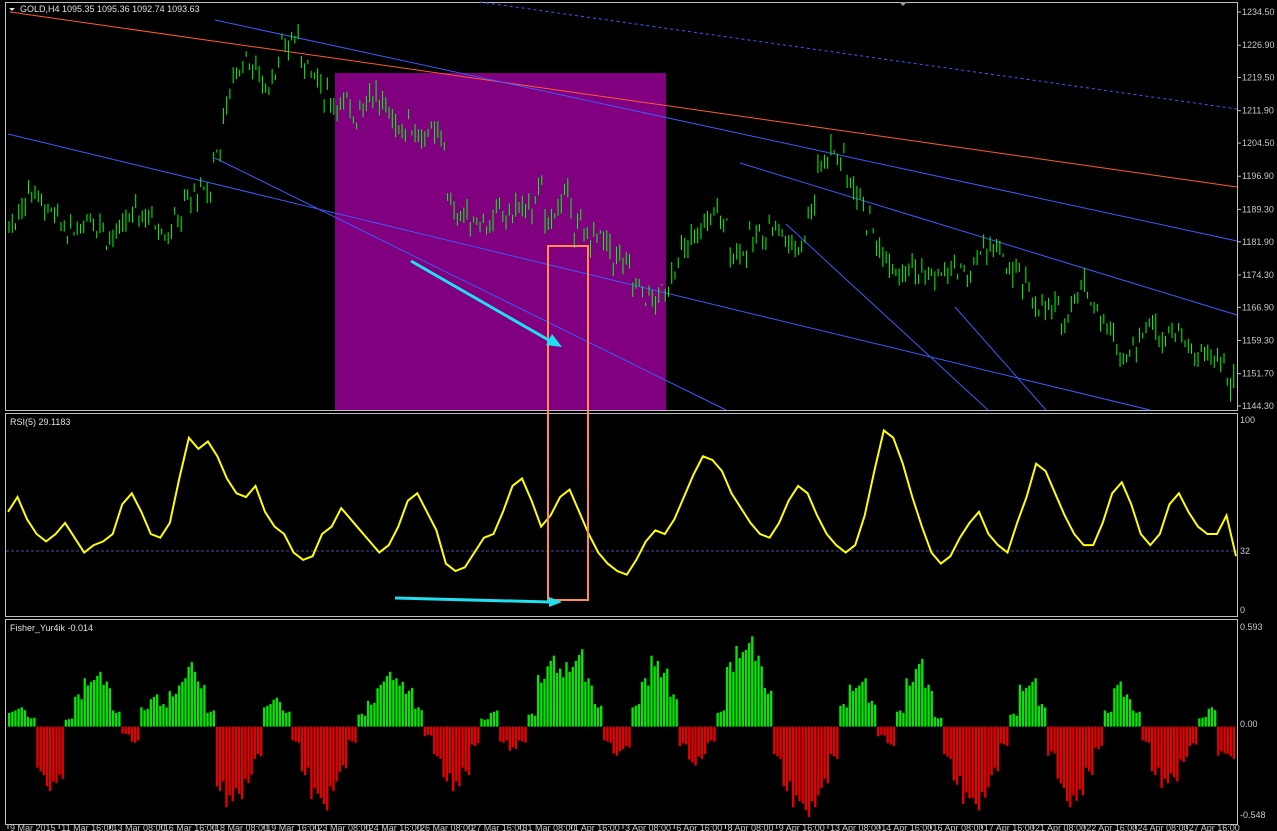 Image resolution: width=1277 pixels, height=831 pixels. Describe the element at coordinates (1258, 12) in the screenshot. I see `price-tick: 1234.50` at that location.